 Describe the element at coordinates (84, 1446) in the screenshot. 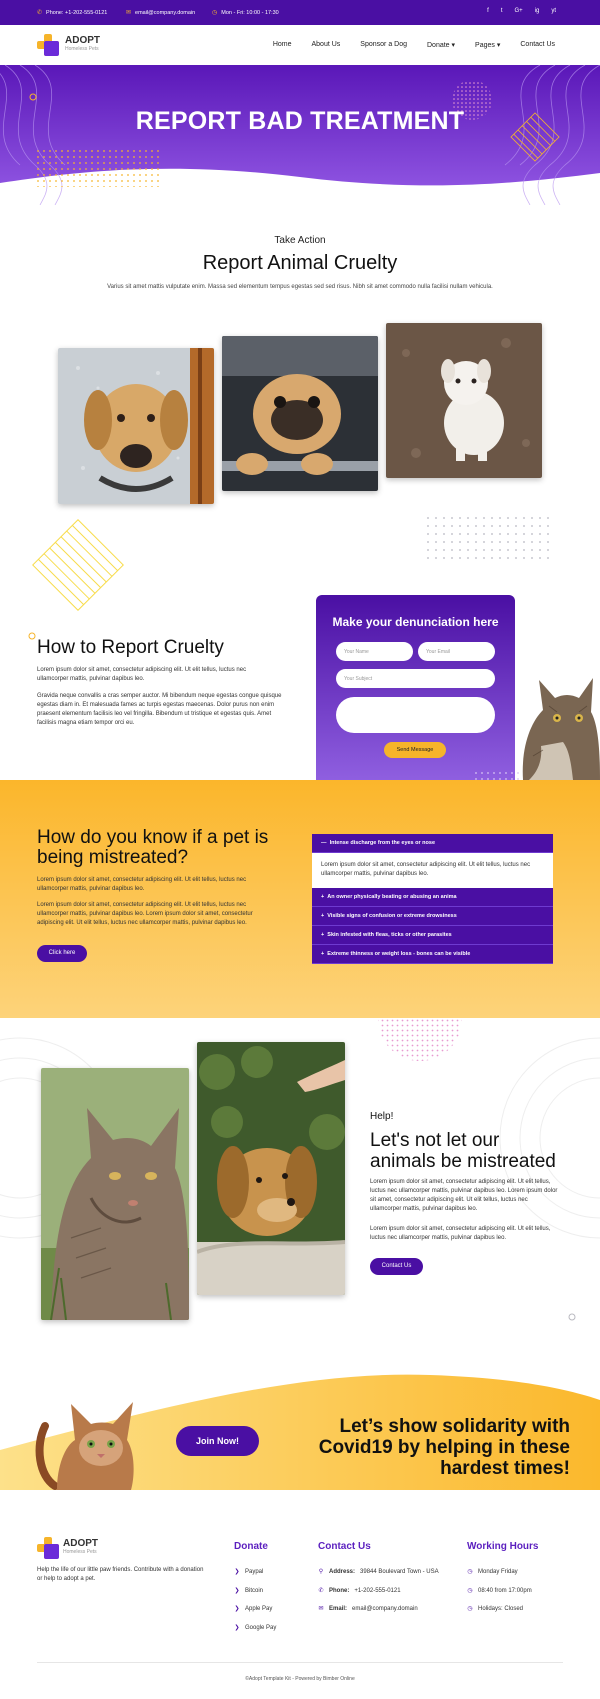

I see `kitten-image` at that location.